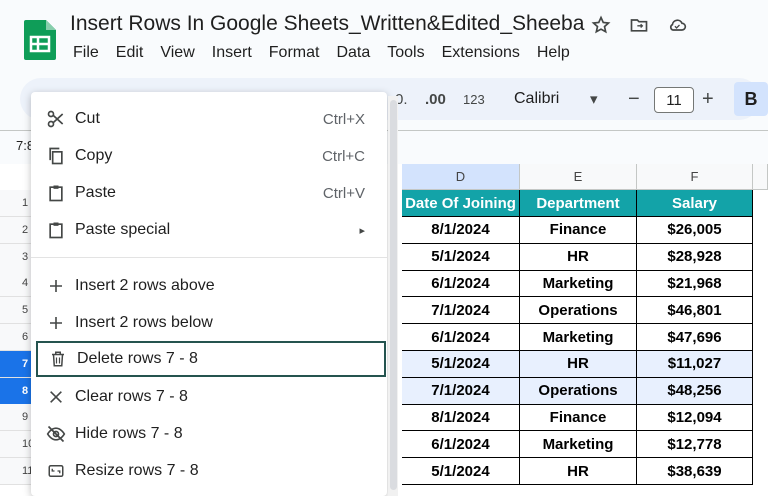 Image resolution: width=768 pixels, height=496 pixels. Describe the element at coordinates (144, 322) in the screenshot. I see `menu-item-label: Insert 2 rows below` at that location.